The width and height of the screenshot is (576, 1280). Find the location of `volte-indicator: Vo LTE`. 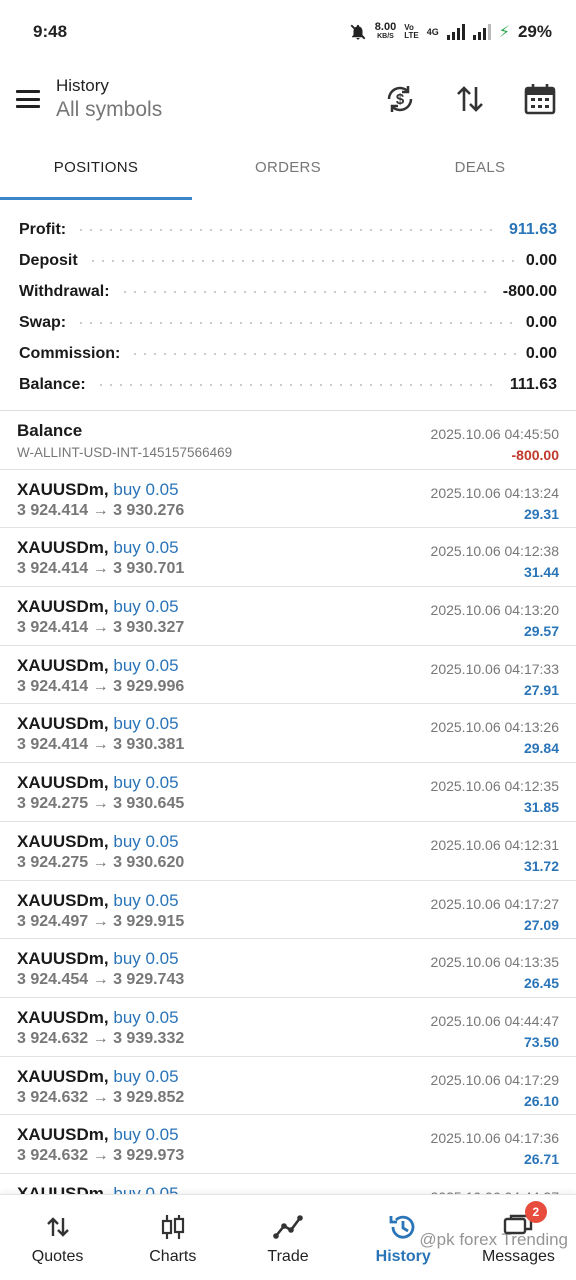

volte-indicator: Vo LTE is located at coordinates (411, 31).